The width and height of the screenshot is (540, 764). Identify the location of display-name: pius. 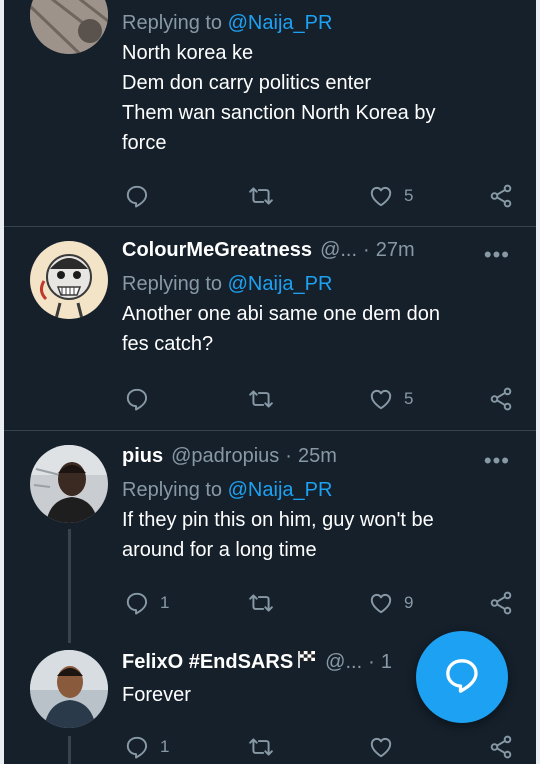
(142, 456).